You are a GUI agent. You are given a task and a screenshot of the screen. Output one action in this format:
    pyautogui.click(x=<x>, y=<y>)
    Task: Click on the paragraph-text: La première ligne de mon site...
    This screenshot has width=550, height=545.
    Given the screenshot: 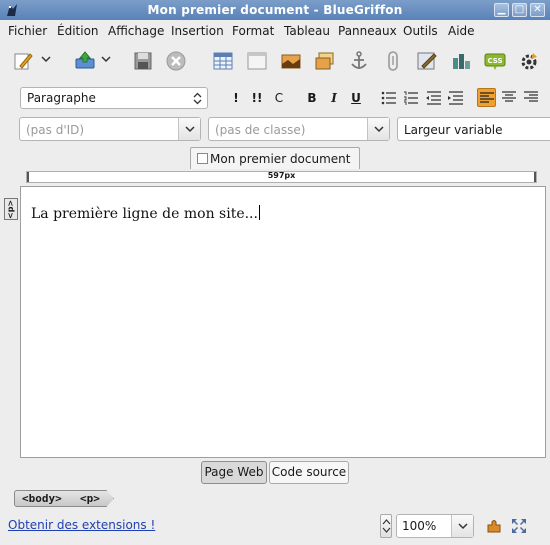 What is the action you would take?
    pyautogui.click(x=145, y=213)
    